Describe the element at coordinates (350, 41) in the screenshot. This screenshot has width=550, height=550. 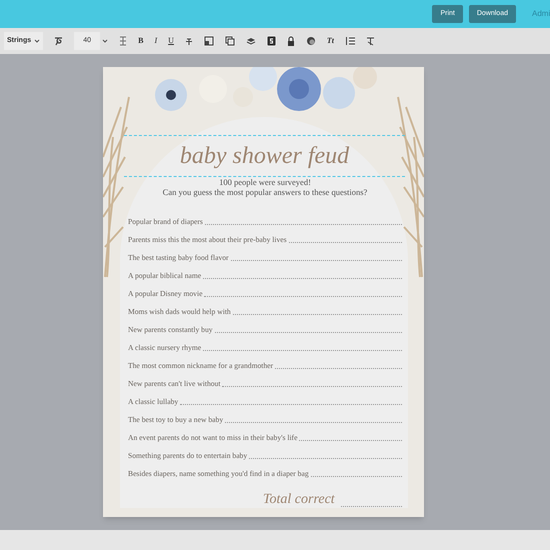
I see `list-icon` at that location.